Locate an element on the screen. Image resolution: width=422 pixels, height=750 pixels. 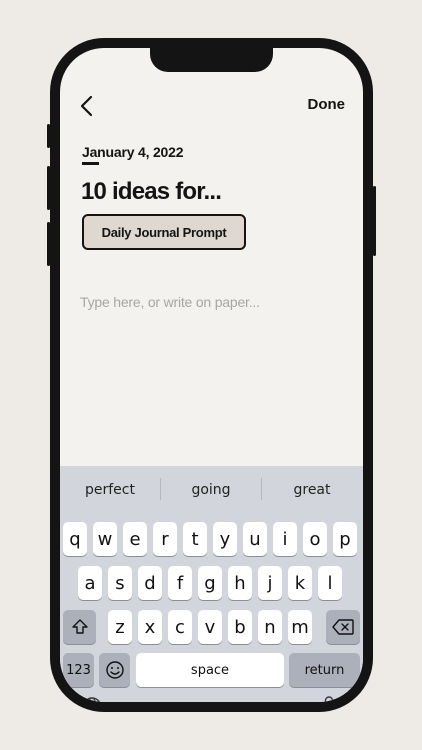
shift-key is located at coordinates (79, 627).